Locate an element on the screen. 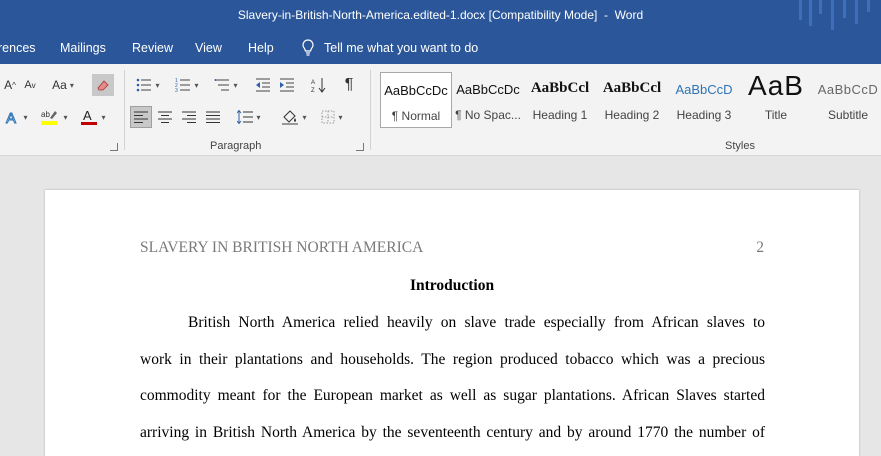 The width and height of the screenshot is (881, 456). align-right-icon is located at coordinates (189, 117).